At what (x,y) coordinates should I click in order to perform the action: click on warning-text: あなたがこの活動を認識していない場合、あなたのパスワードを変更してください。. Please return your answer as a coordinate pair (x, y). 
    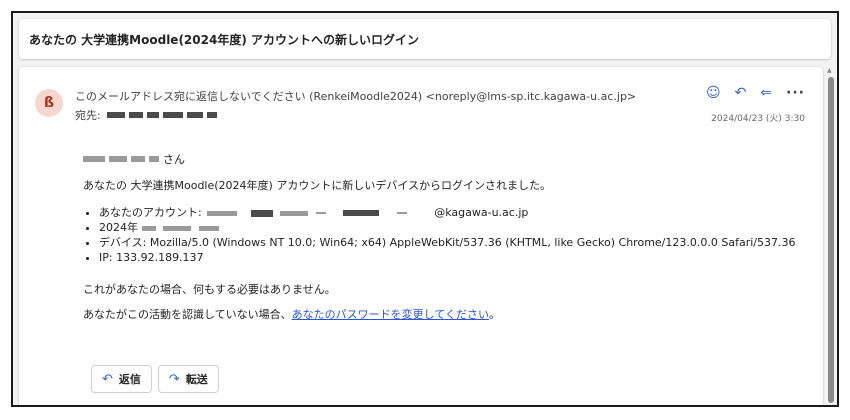
    Looking at the image, I should click on (291, 314).